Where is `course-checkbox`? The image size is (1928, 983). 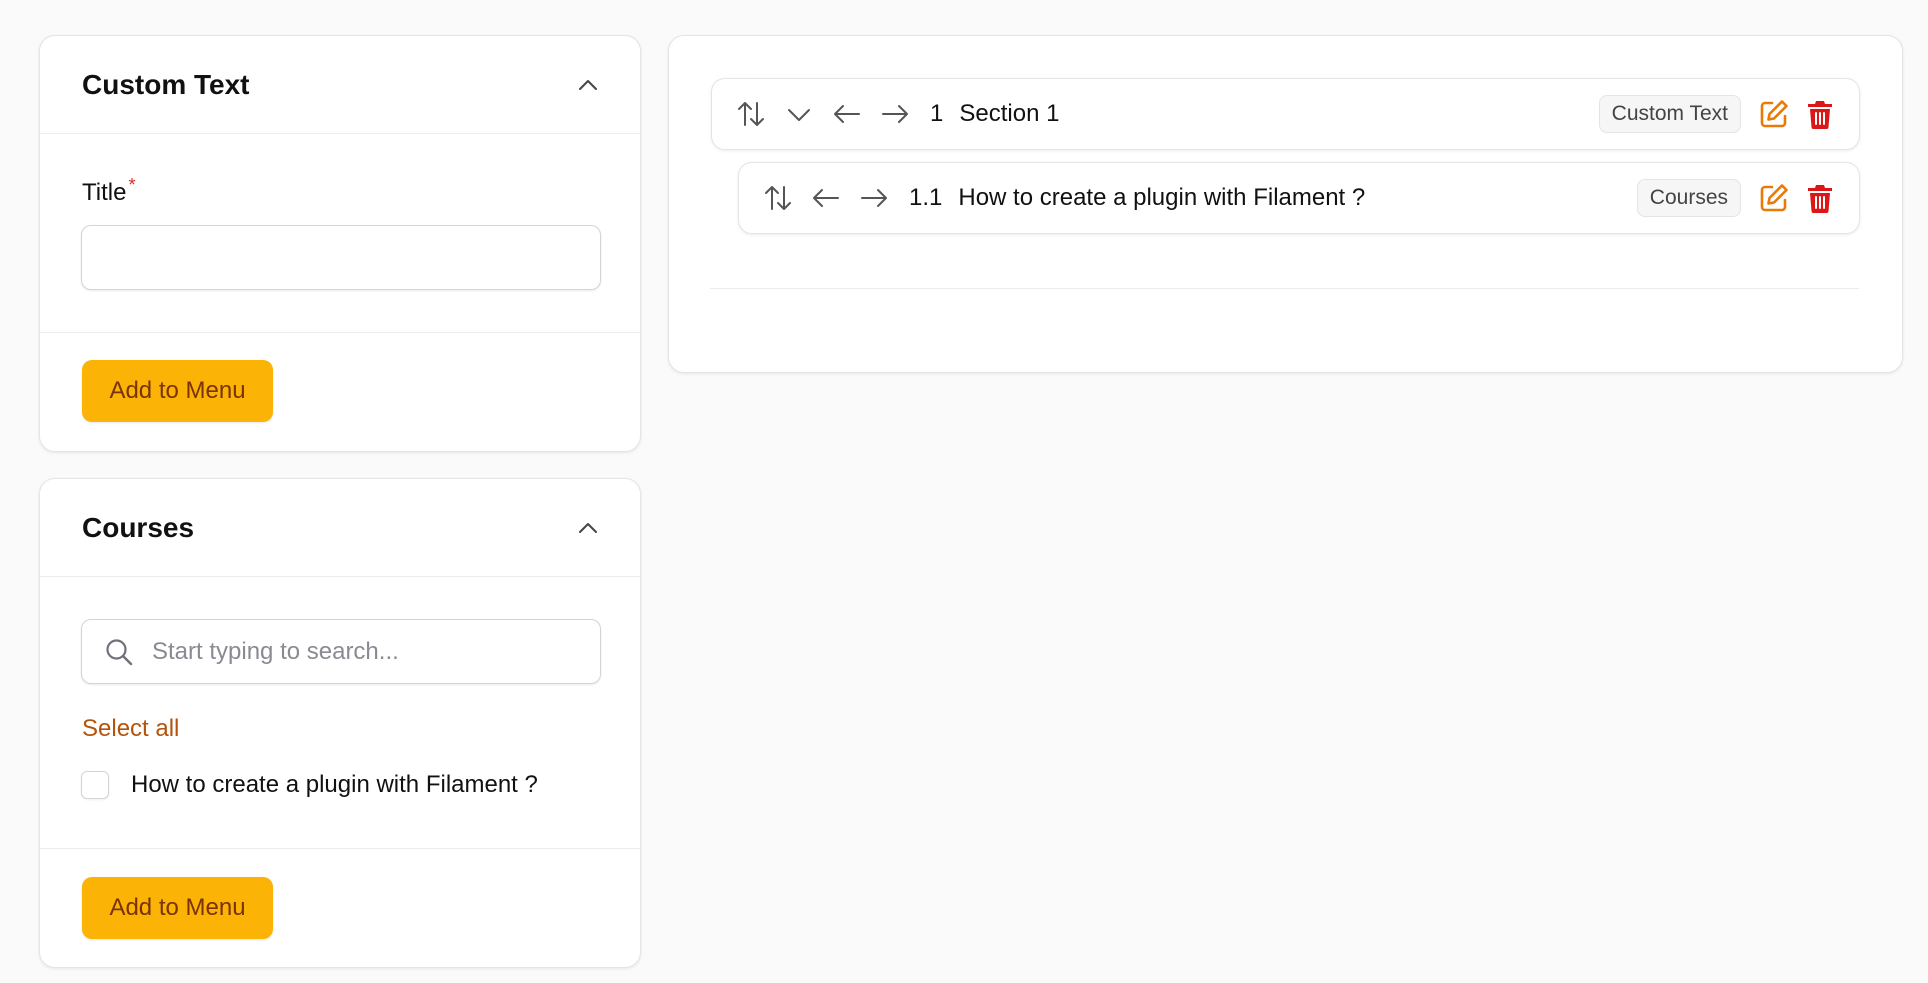 course-checkbox is located at coordinates (95, 785).